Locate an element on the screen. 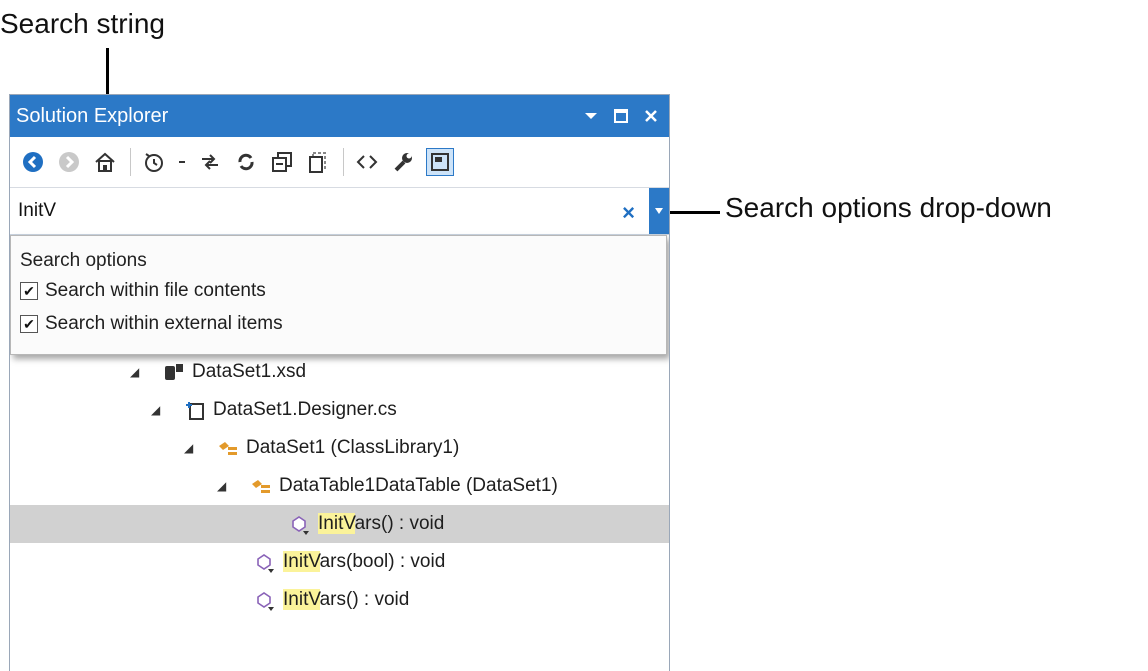 This screenshot has height=671, width=1148. search-input is located at coordinates (65, 211).